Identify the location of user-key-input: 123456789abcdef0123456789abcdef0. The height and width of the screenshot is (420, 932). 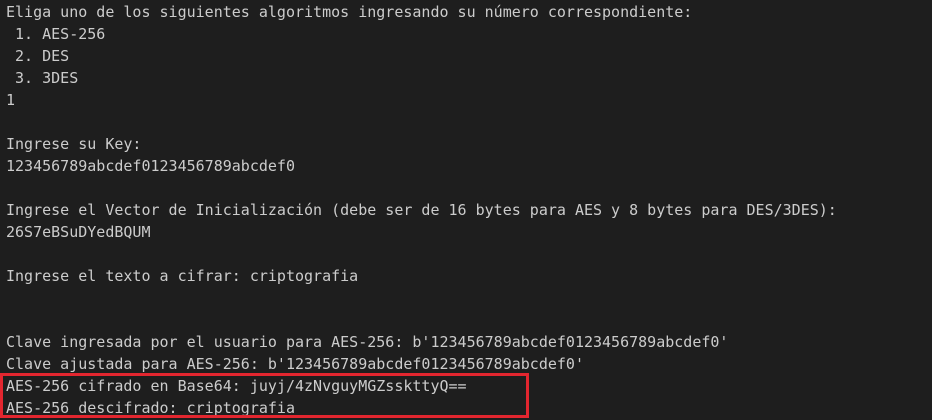
(150, 166).